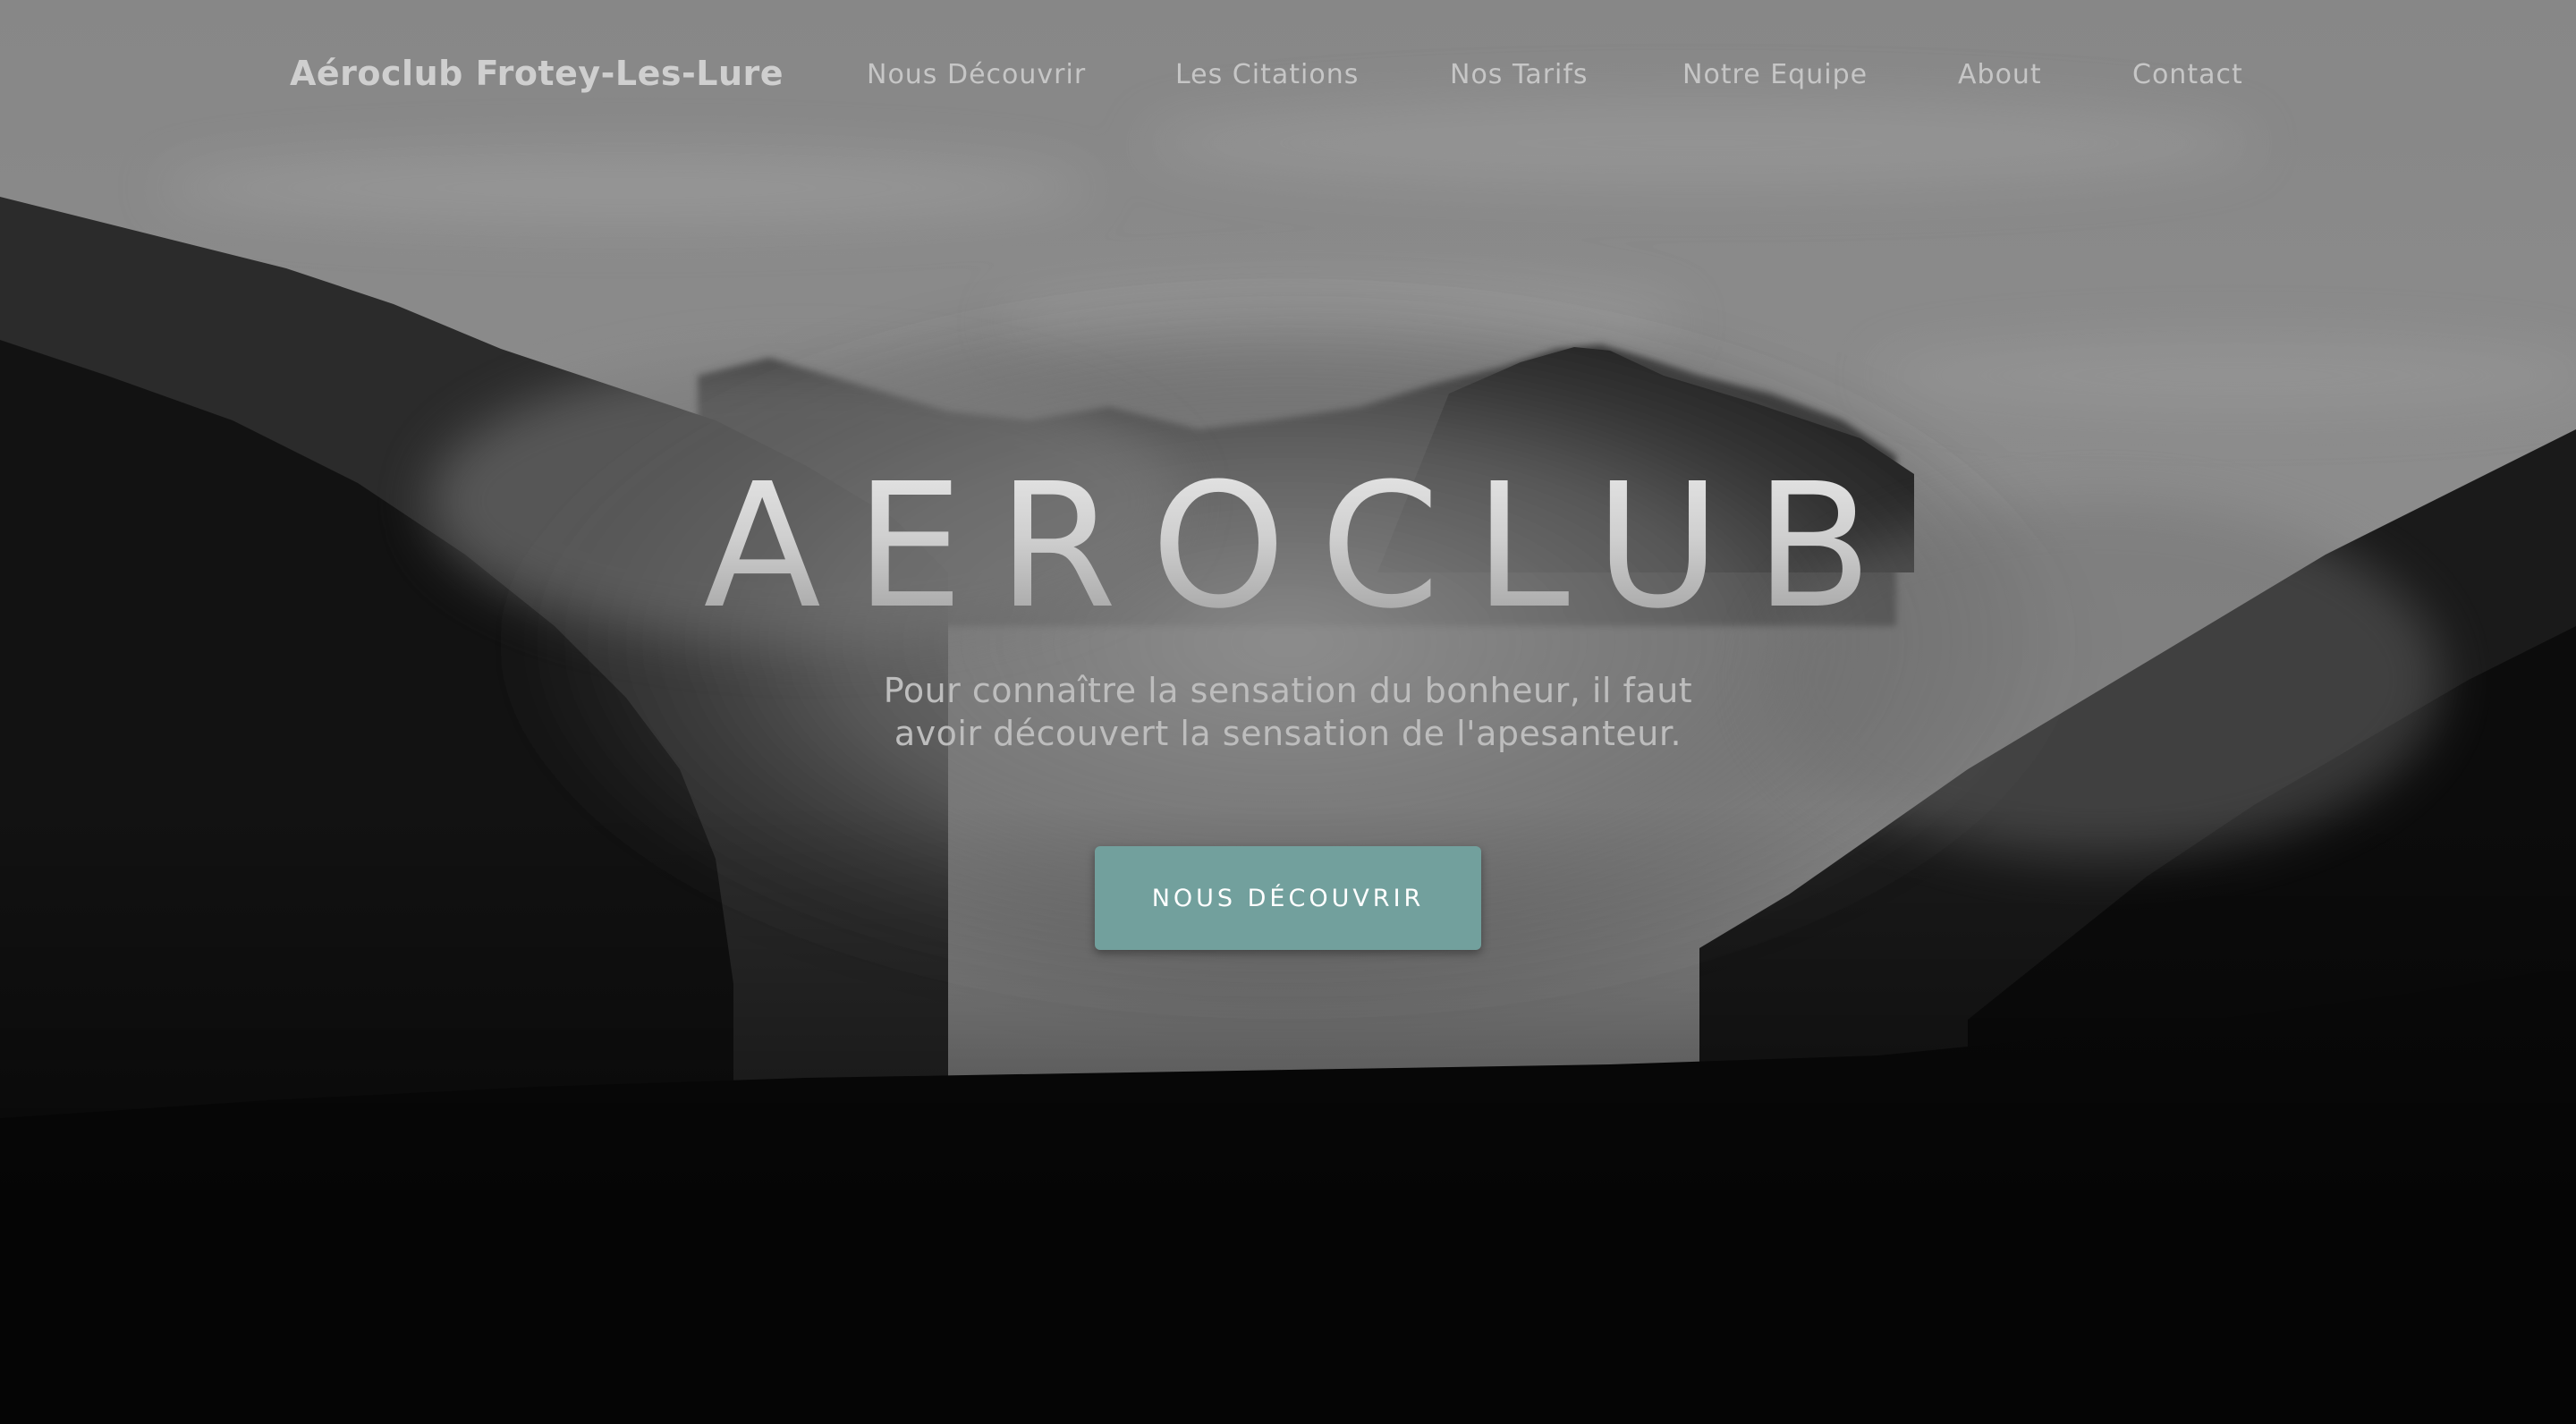 This screenshot has height=1424, width=2576. I want to click on nav-item-nous-decouvrir: Nous Découvrir, so click(976, 74).